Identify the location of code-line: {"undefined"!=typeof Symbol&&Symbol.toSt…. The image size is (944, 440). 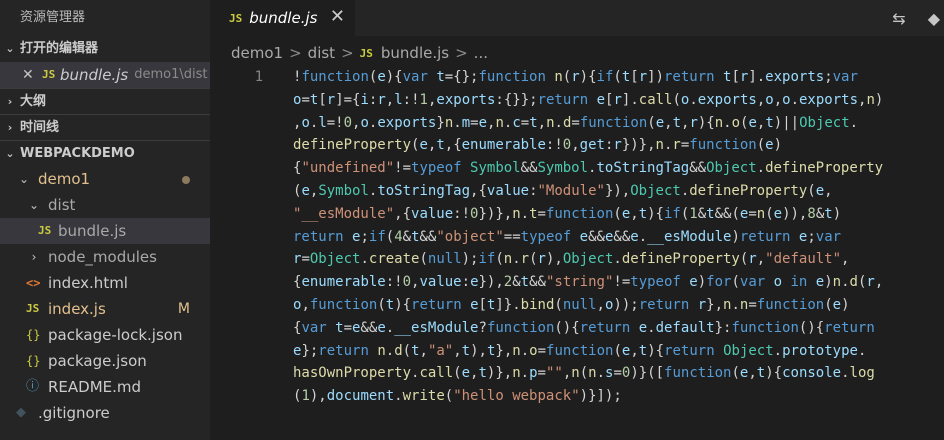
(618, 168).